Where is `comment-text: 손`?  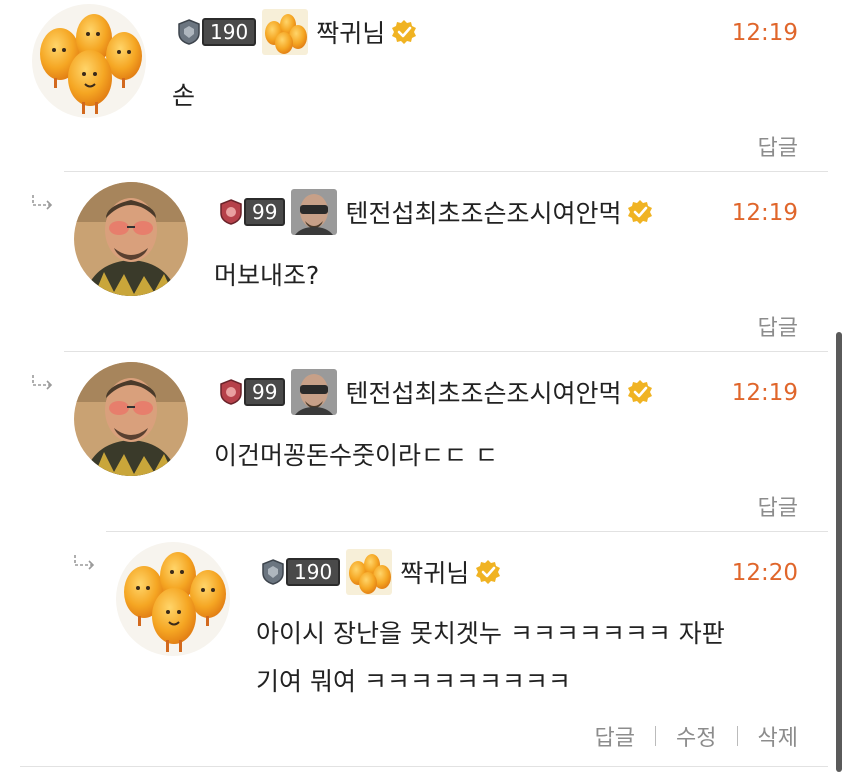
comment-text: 손 is located at coordinates (184, 95).